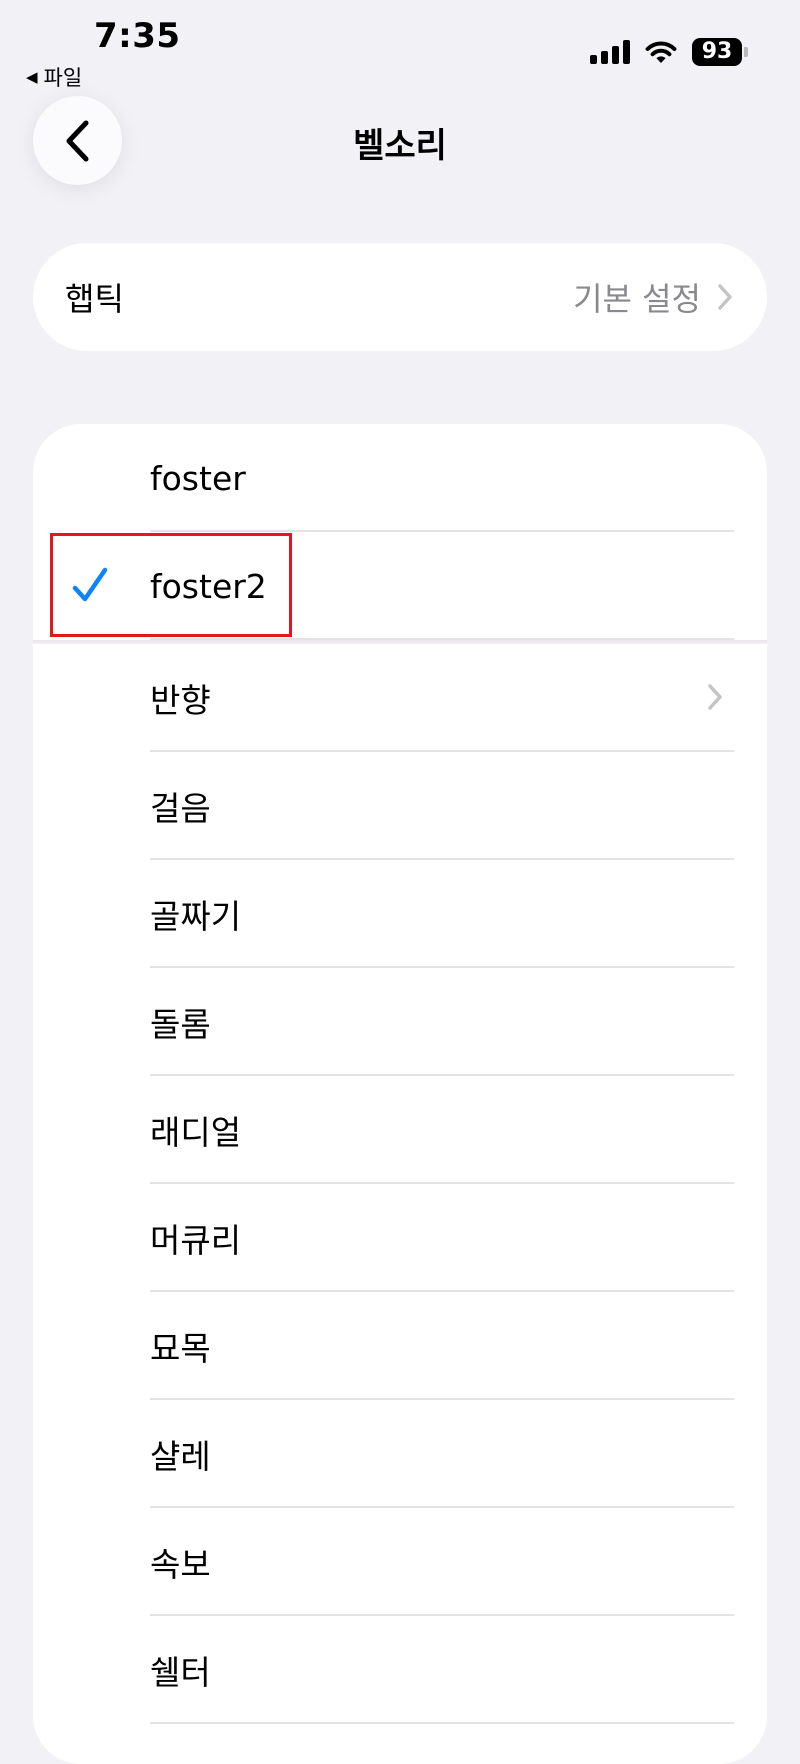  Describe the element at coordinates (400, 914) in the screenshot. I see `ringtone-row: 골짜기` at that location.